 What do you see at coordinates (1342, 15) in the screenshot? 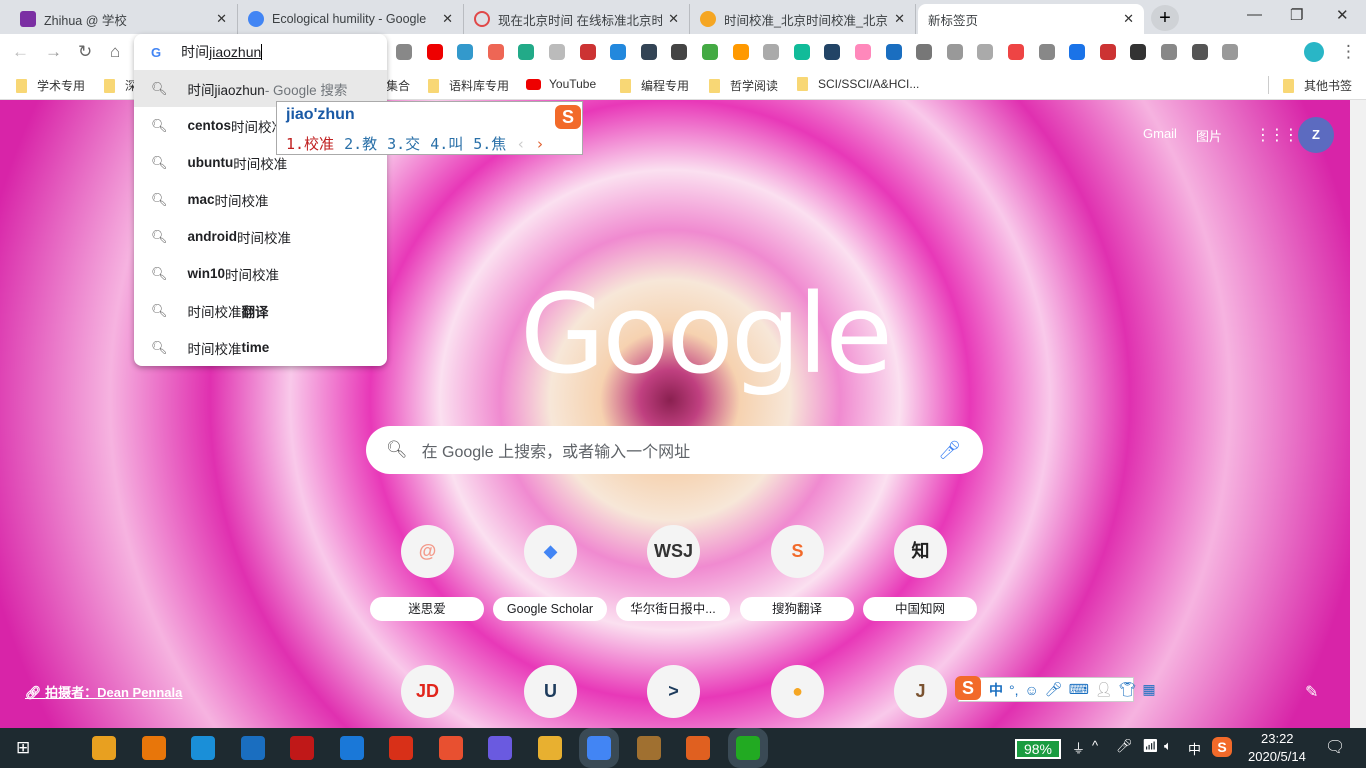
I see `close-window-button: ✕` at bounding box center [1342, 15].